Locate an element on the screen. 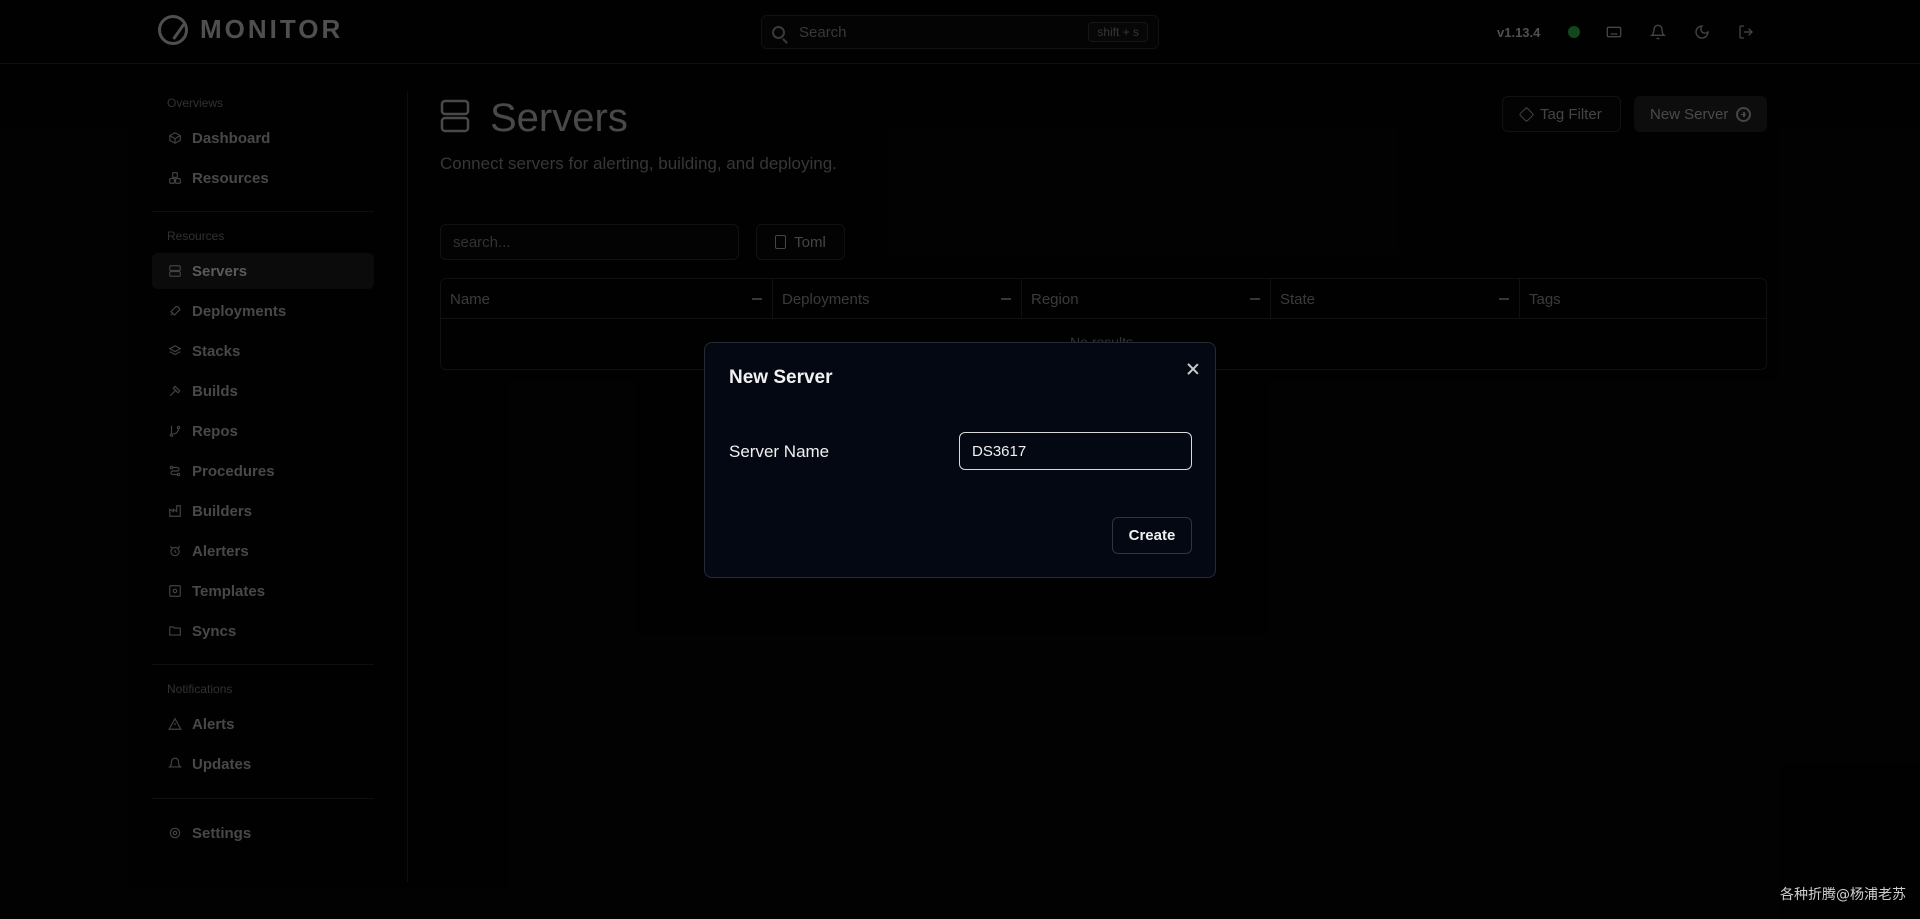  server-name-input is located at coordinates (1075, 451).